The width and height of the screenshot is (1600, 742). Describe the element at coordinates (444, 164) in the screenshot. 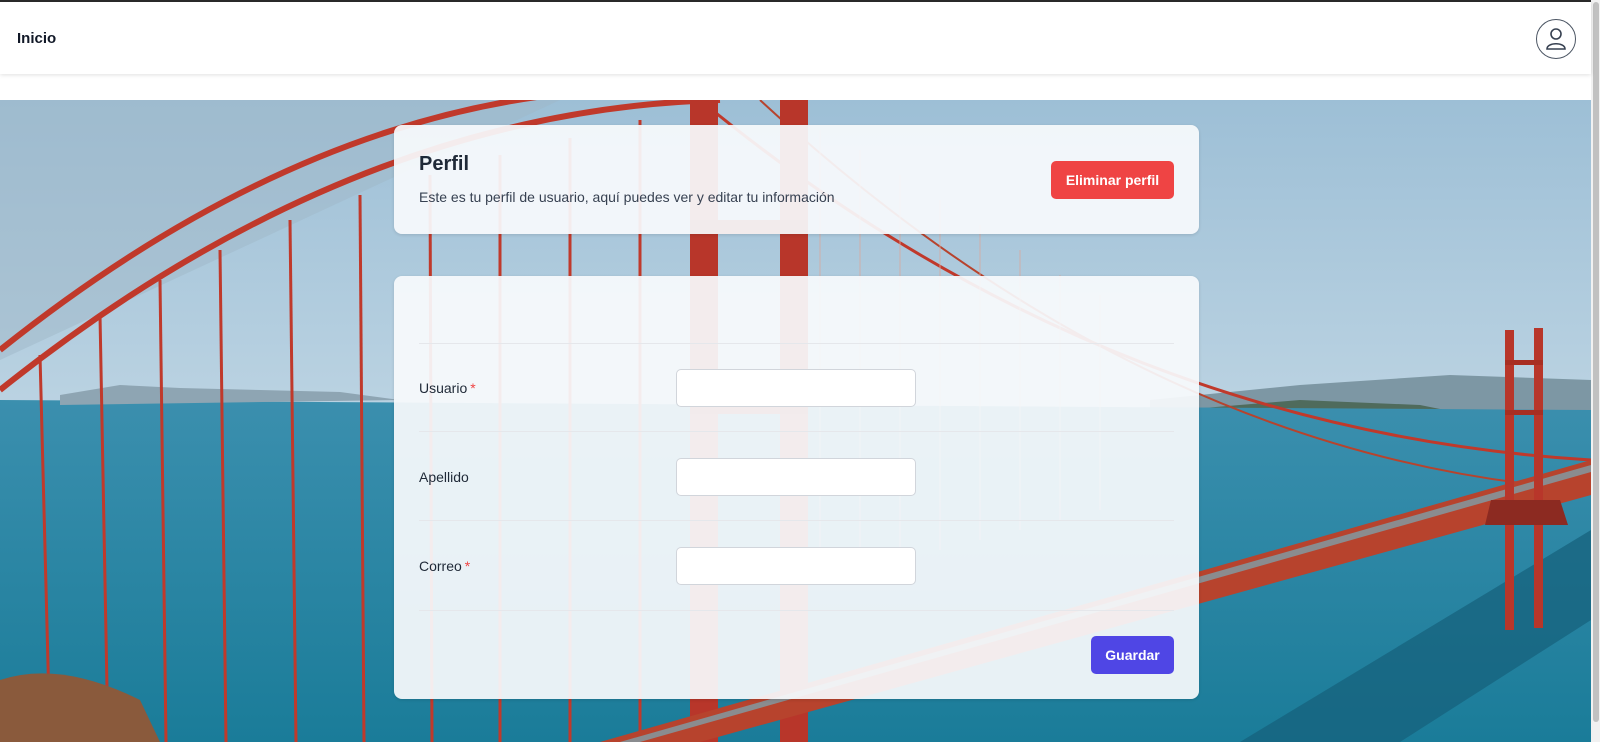

I see `page-title: Perfil` at that location.